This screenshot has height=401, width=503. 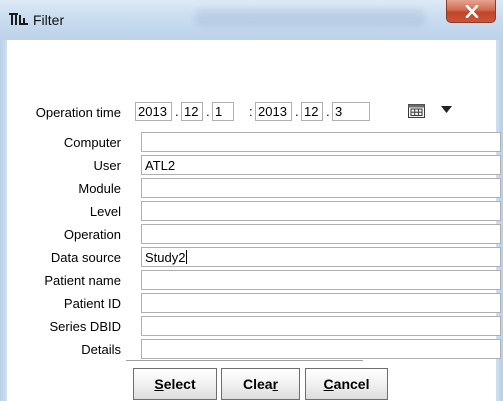 I want to click on pmod-logo-icon, so click(x=18, y=19).